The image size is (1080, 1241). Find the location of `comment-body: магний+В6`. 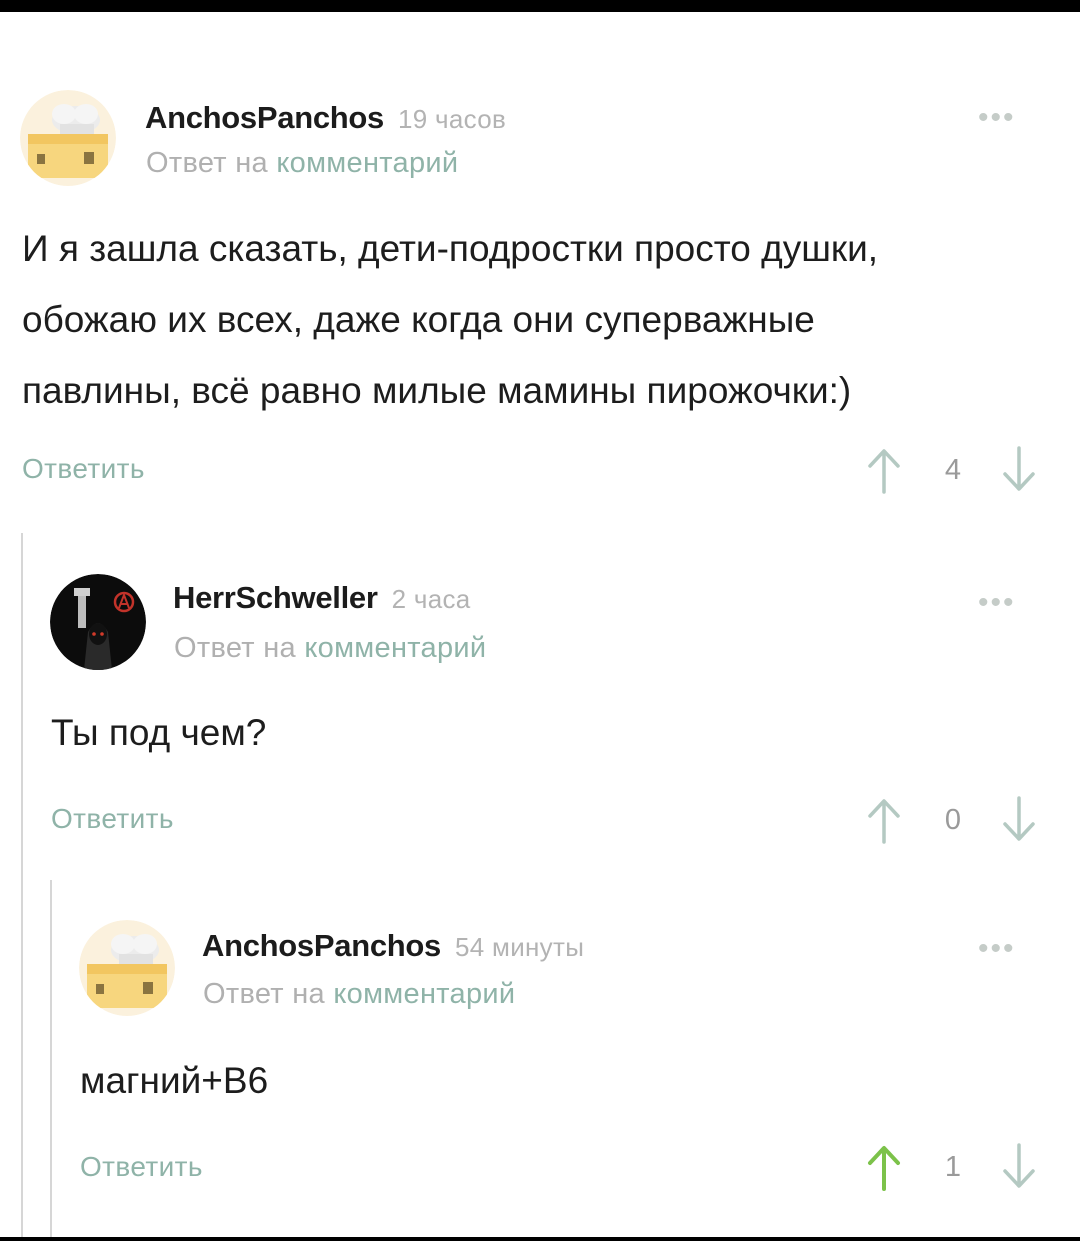

comment-body: магний+В6 is located at coordinates (174, 1080).